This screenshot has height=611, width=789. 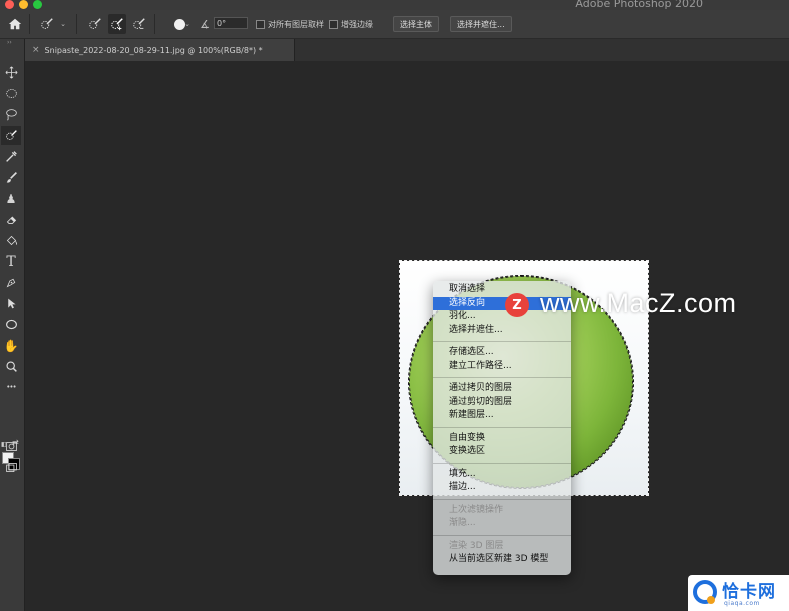 What do you see at coordinates (502, 560) in the screenshot?
I see `menu-item: 从当前选区新建 3D 模型` at bounding box center [502, 560].